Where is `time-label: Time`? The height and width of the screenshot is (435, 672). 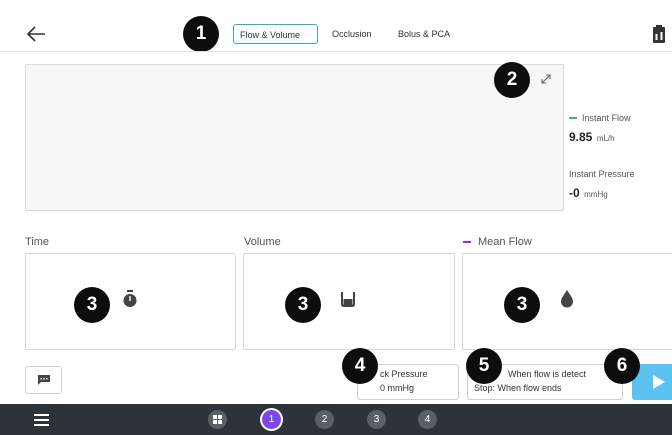 time-label: Time is located at coordinates (37, 242).